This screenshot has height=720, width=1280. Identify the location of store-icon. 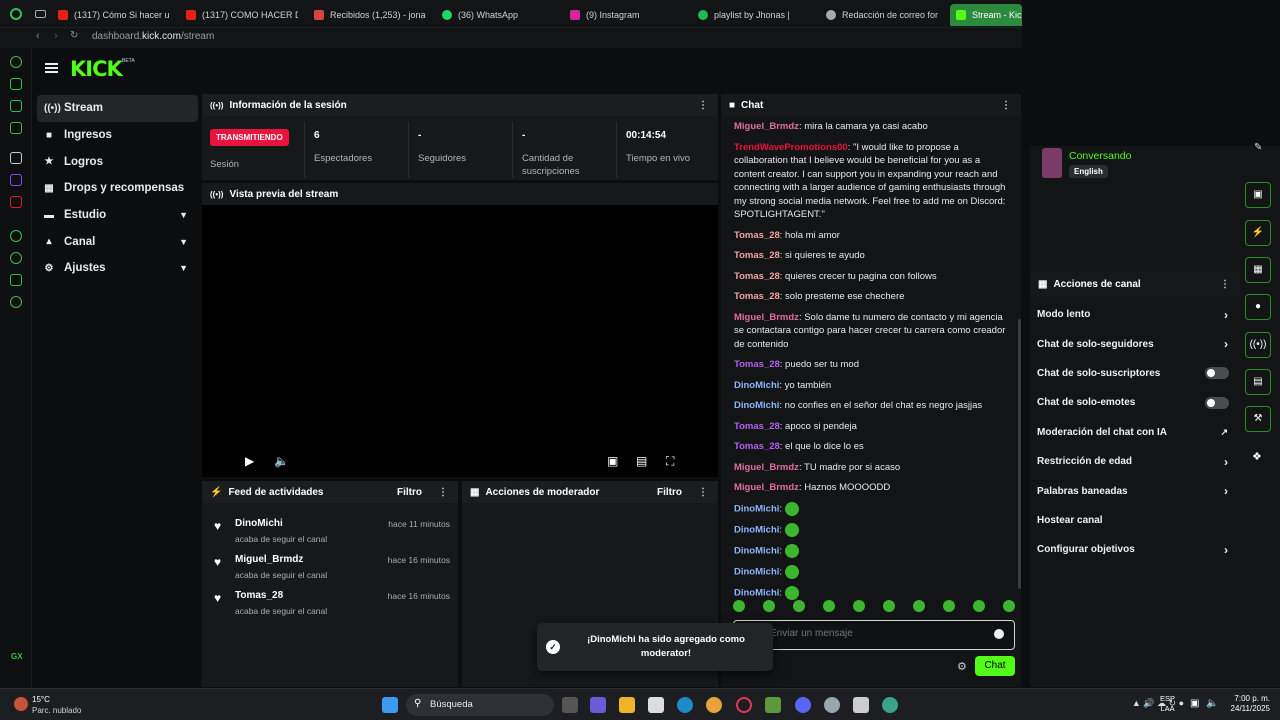
(656, 705).